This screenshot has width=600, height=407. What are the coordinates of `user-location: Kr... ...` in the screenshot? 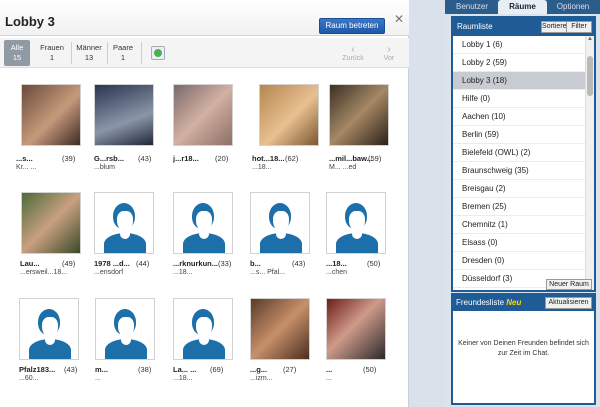 It's located at (26, 167).